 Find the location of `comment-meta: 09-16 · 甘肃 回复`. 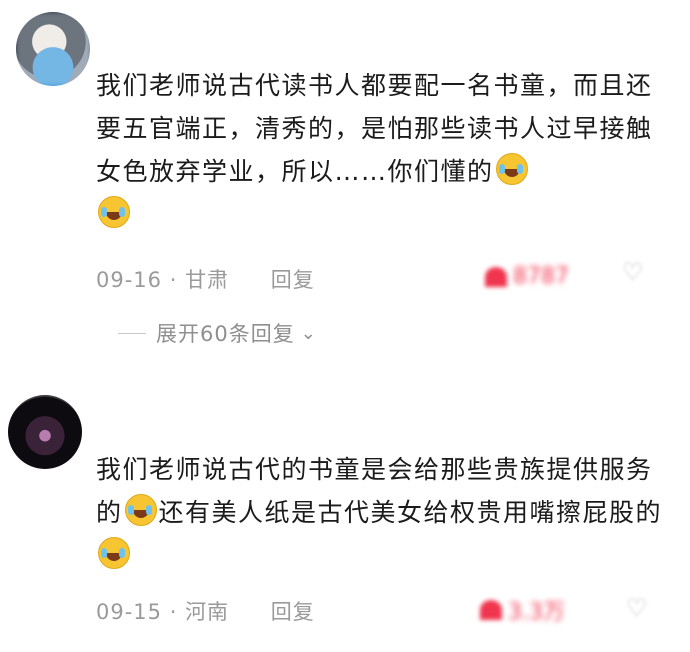

comment-meta: 09-16 · 甘肃 回复 is located at coordinates (205, 280).